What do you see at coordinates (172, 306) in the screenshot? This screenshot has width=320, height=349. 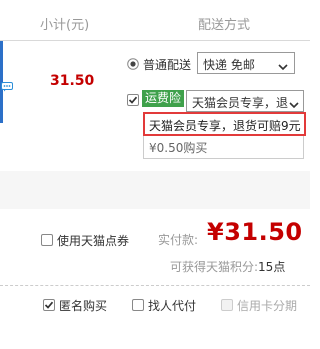 I see `proxy-pay-label: 找人代付` at bounding box center [172, 306].